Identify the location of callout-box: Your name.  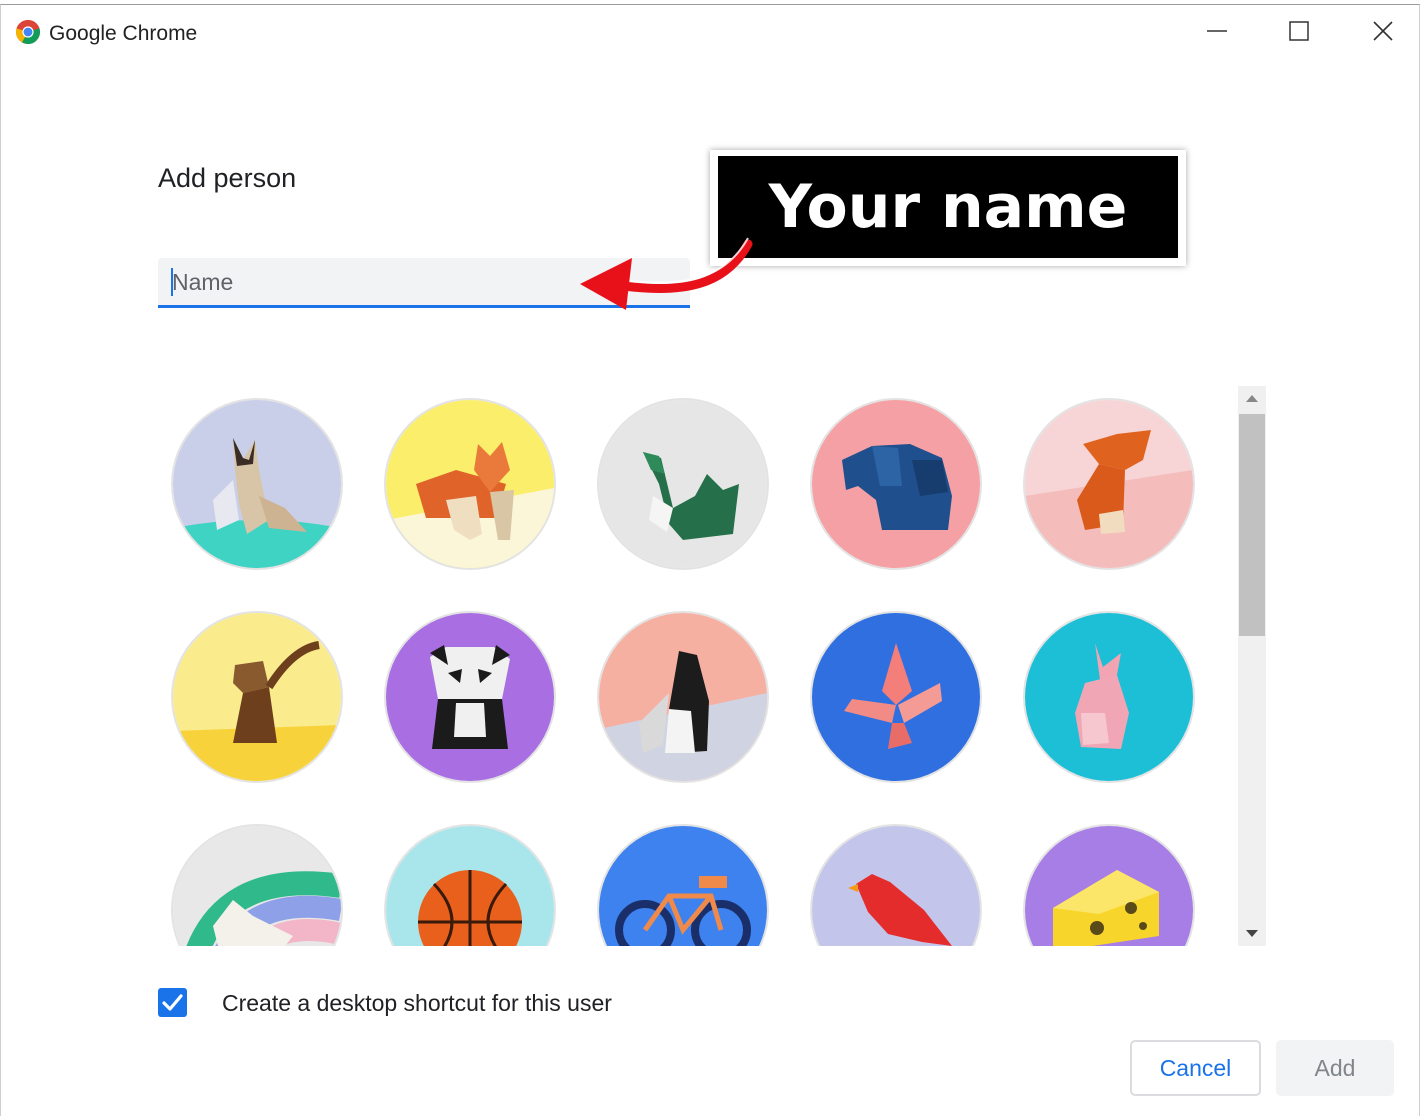
(948, 207).